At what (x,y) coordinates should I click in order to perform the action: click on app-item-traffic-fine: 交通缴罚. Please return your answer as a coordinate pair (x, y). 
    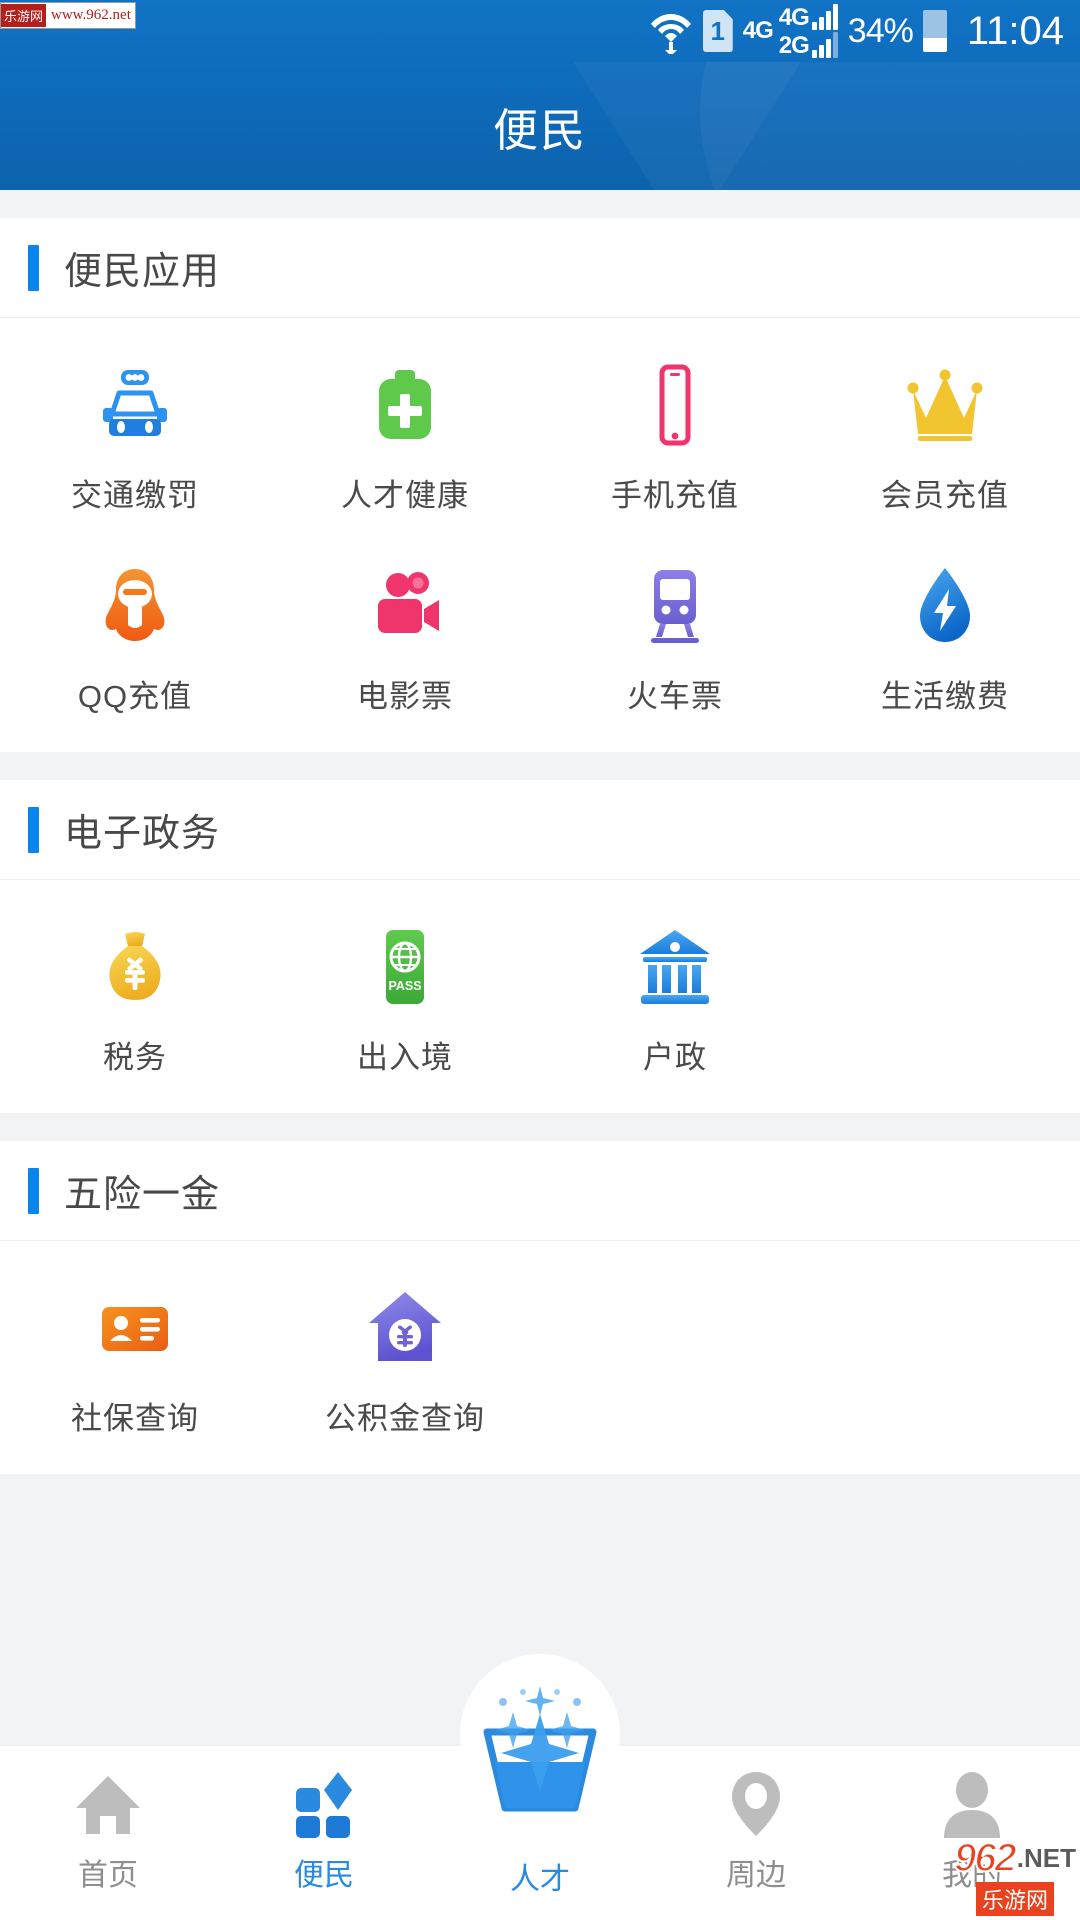
    Looking at the image, I should click on (135, 436).